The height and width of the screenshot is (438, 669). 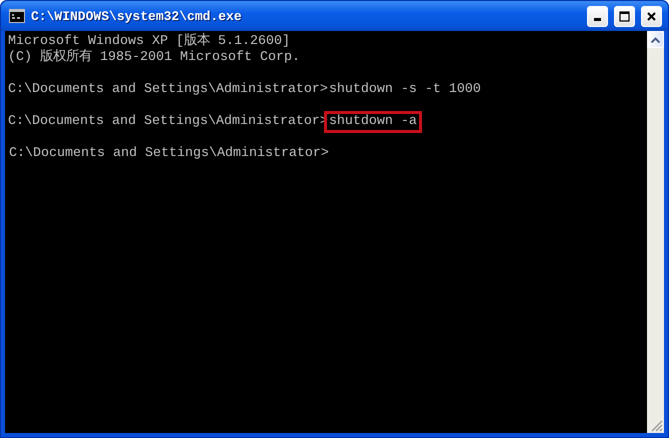 I want to click on minimize-icon, so click(x=597, y=19).